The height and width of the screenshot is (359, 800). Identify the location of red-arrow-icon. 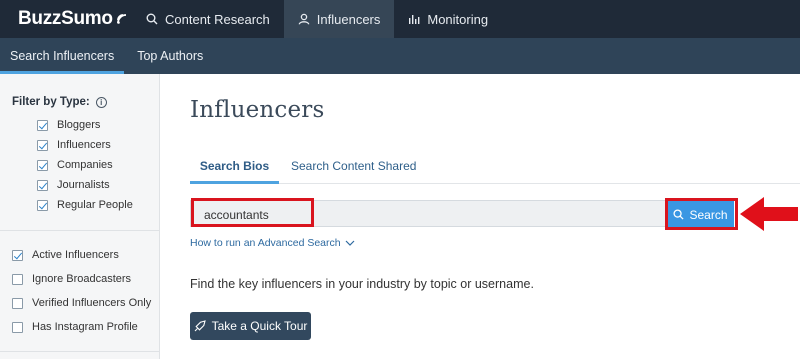
(769, 214).